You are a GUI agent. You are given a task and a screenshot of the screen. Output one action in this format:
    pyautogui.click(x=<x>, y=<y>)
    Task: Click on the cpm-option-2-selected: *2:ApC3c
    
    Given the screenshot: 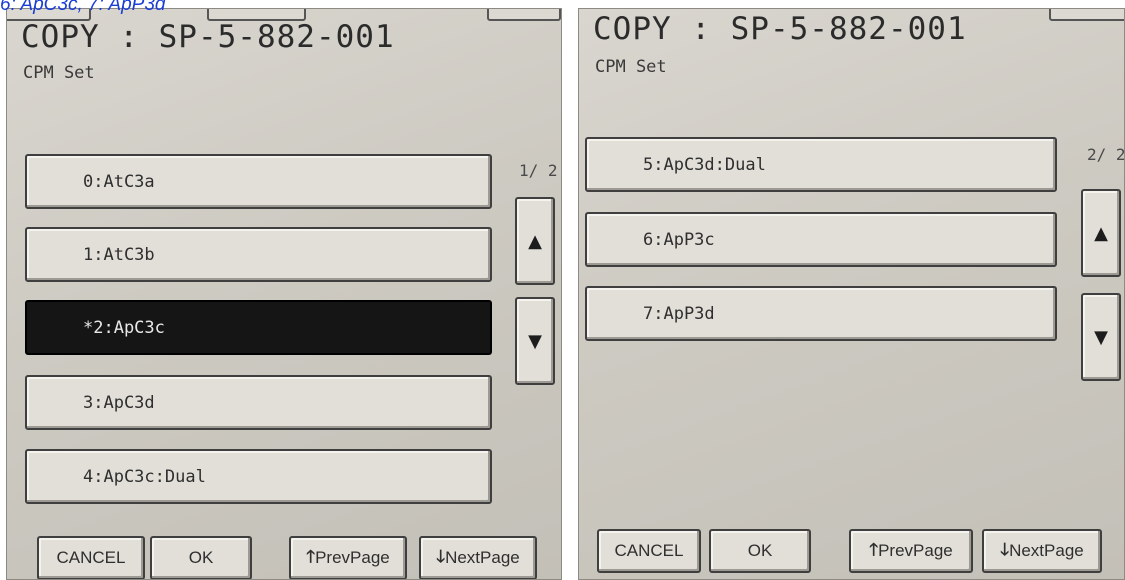 What is the action you would take?
    pyautogui.click(x=258, y=327)
    